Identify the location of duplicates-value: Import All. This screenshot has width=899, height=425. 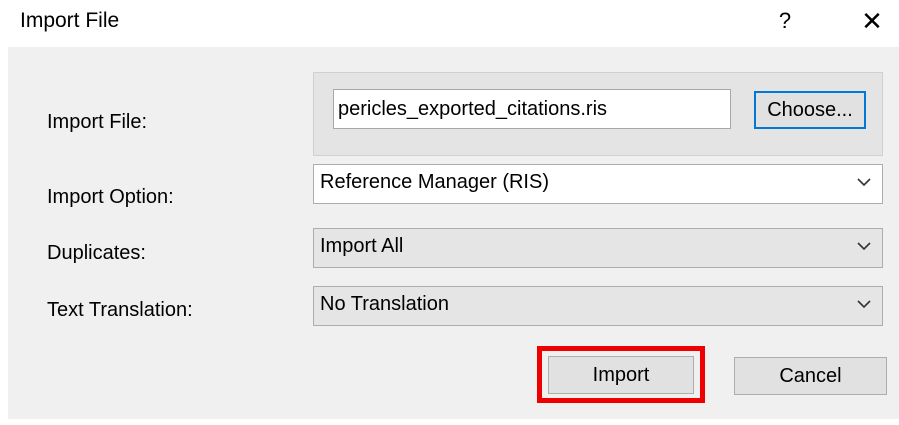
(362, 246).